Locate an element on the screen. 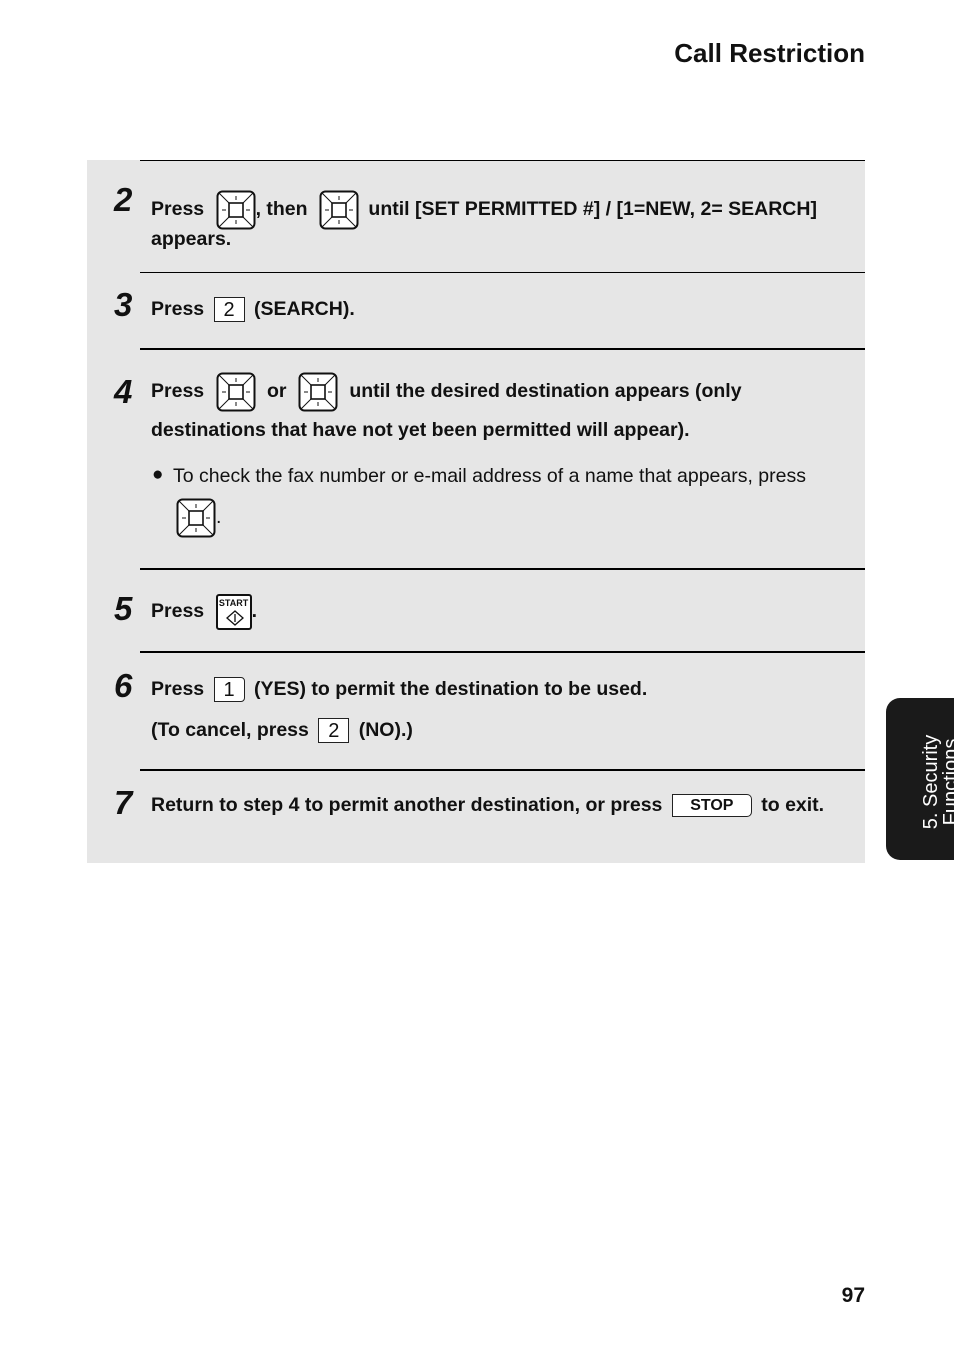  step-5: 5 Press START . is located at coordinates (489, 610).